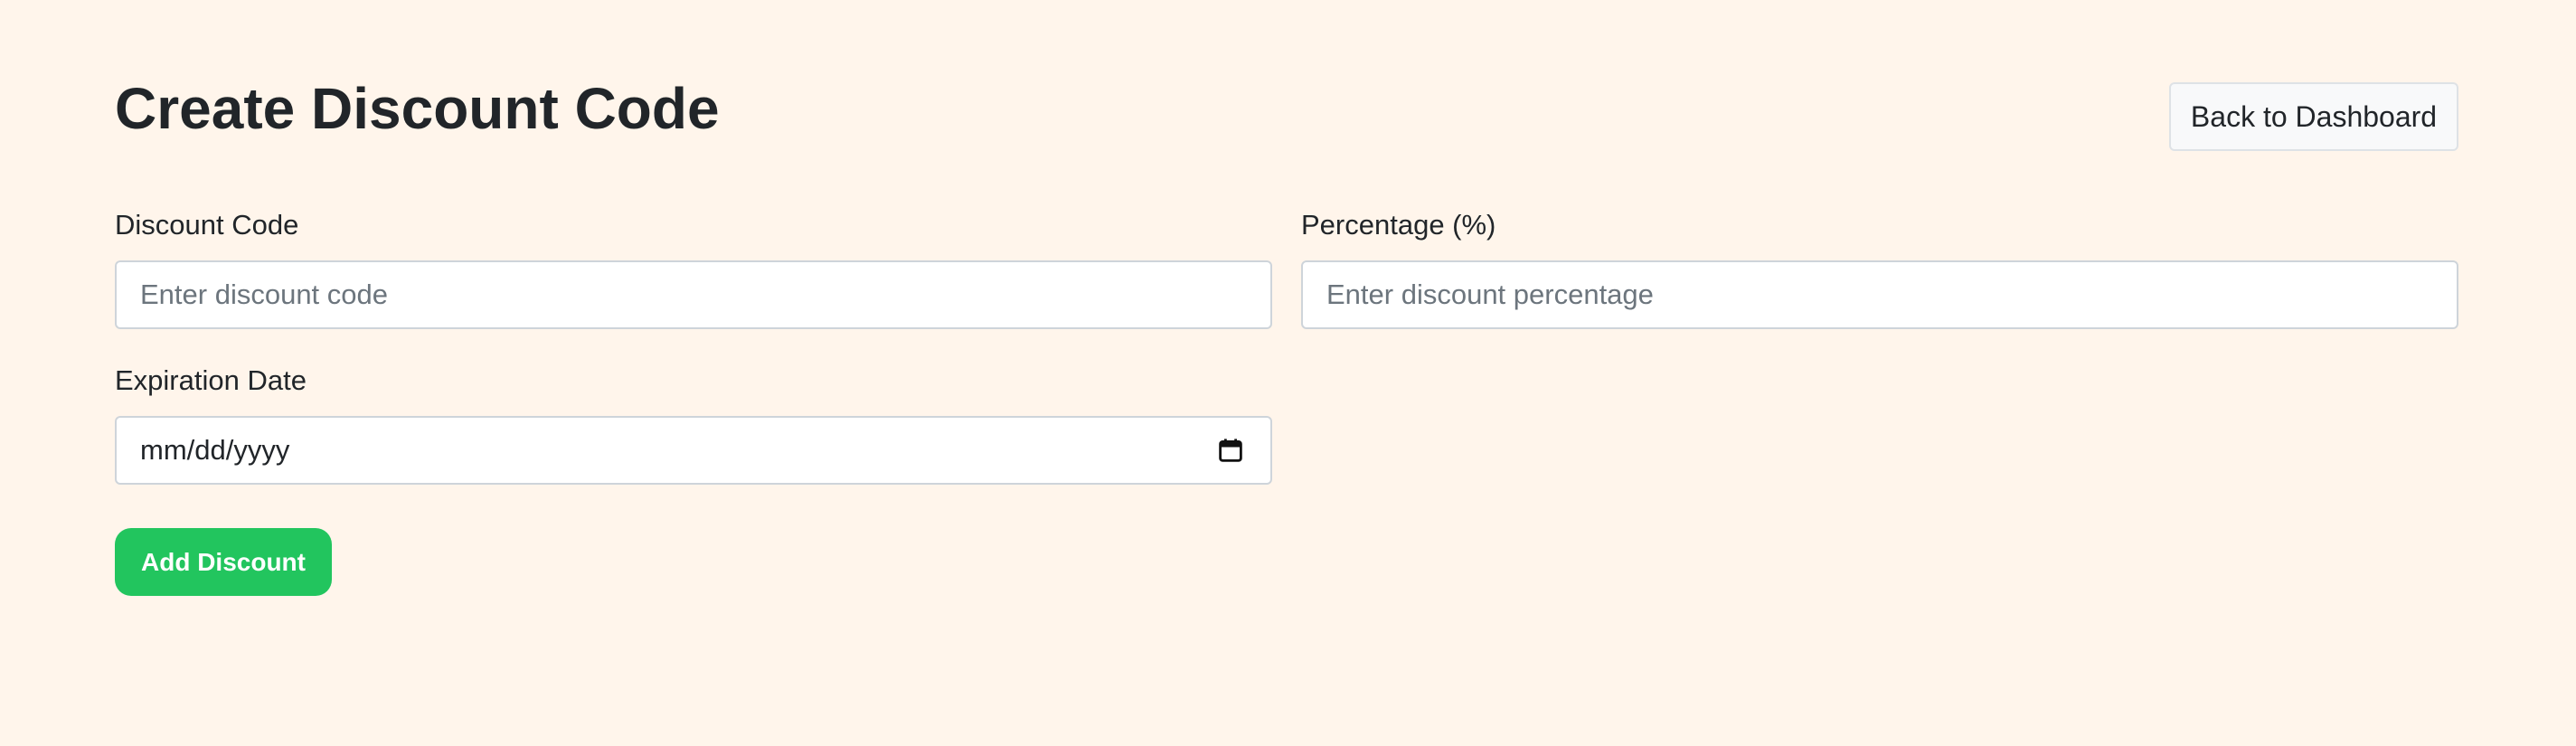 Image resolution: width=2576 pixels, height=746 pixels. What do you see at coordinates (417, 108) in the screenshot?
I see `page-title: Create Discount Code` at bounding box center [417, 108].